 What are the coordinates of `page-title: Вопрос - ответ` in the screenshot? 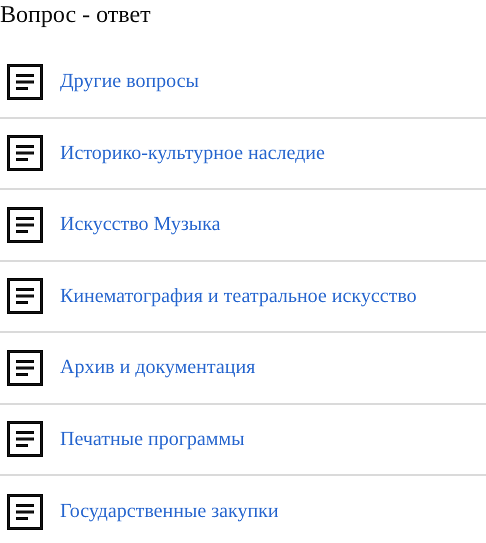 It's located at (76, 15).